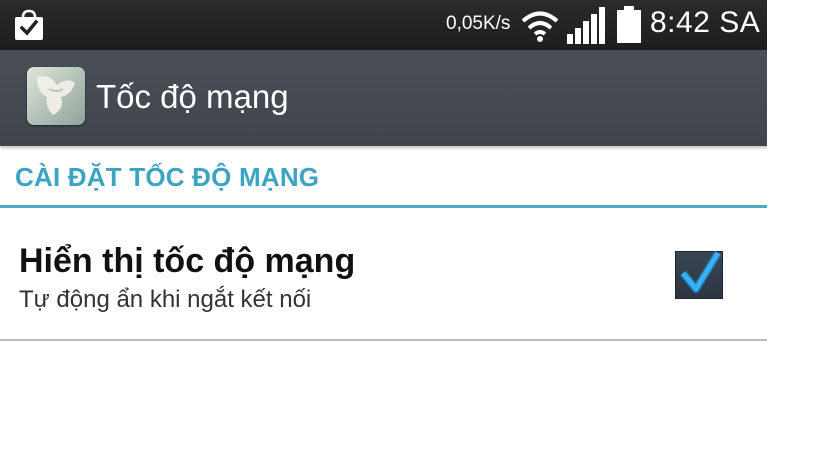 This screenshot has height=460, width=819. I want to click on wifi-icon, so click(540, 26).